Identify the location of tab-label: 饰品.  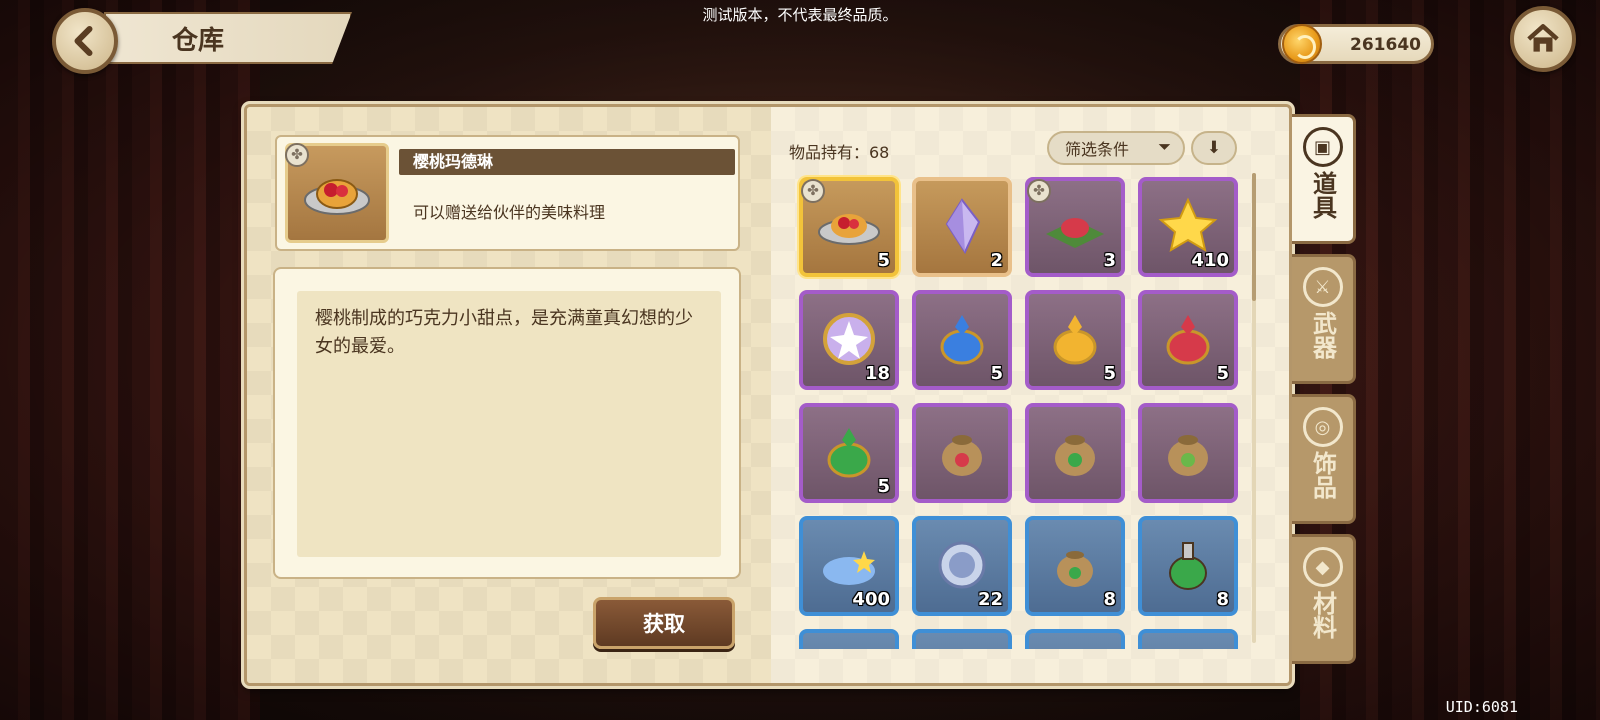
(1322, 475).